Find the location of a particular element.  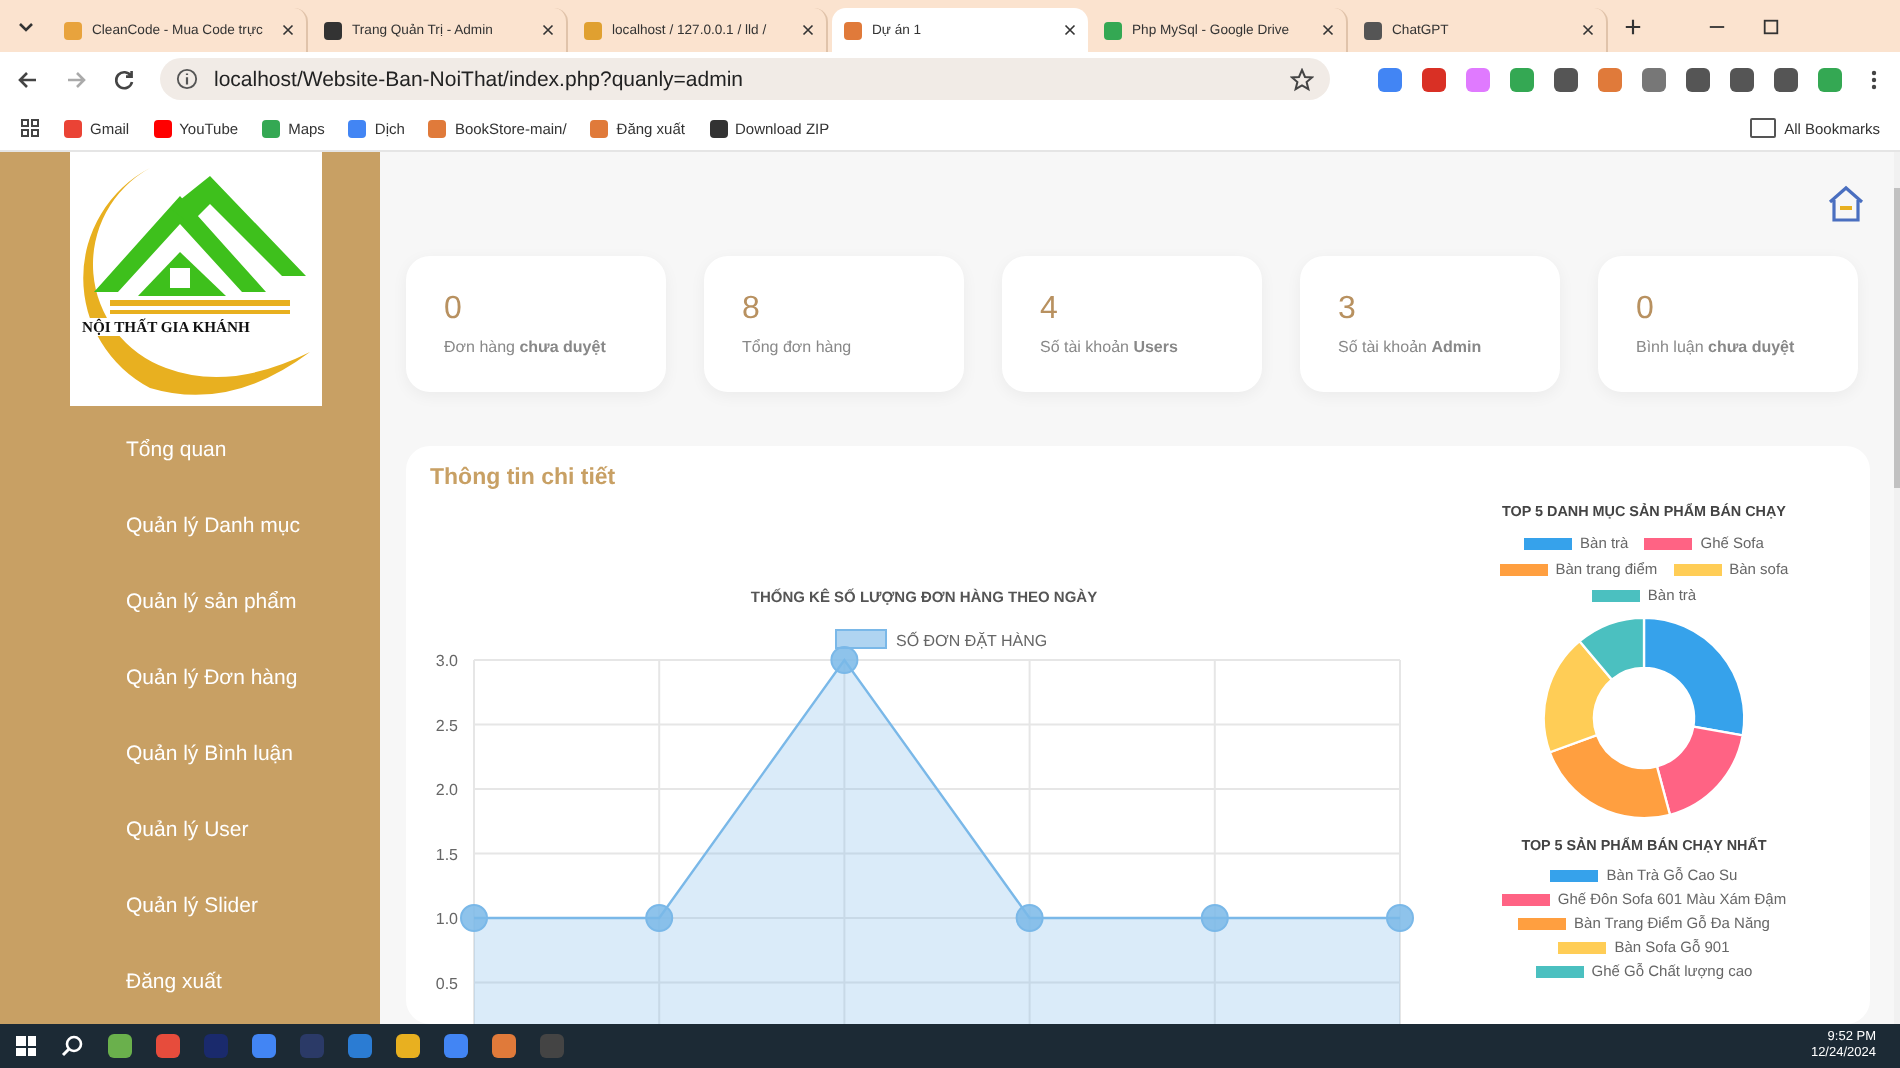

info-icon is located at coordinates (187, 79).